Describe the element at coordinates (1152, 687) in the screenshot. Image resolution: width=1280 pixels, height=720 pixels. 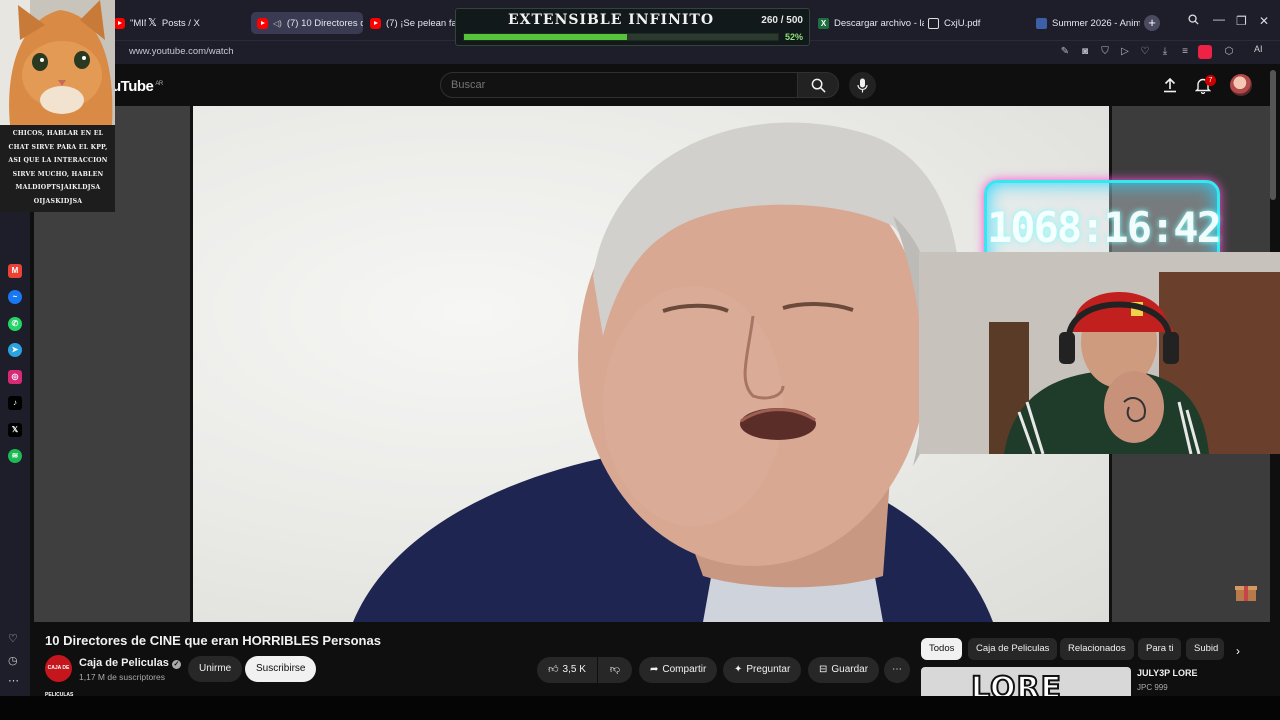
I see `recommended-channel: JPC 999` at that location.